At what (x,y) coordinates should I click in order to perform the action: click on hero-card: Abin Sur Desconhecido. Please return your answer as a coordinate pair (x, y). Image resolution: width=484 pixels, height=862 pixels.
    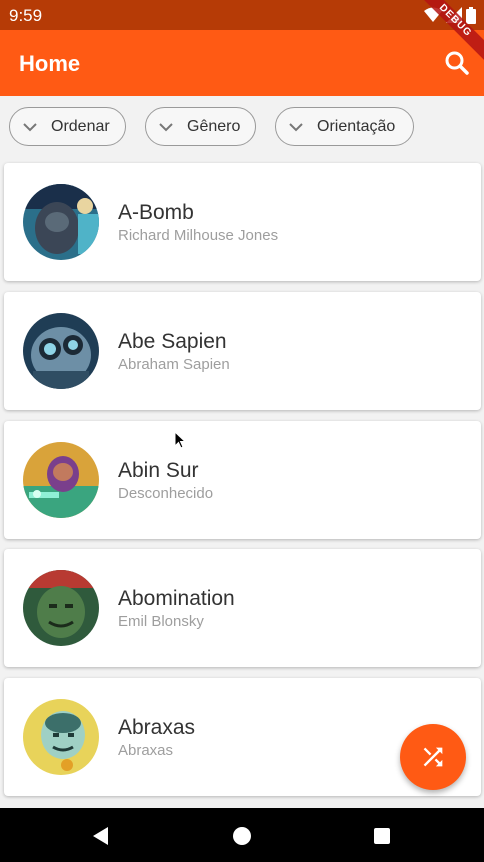
    Looking at the image, I should click on (242, 480).